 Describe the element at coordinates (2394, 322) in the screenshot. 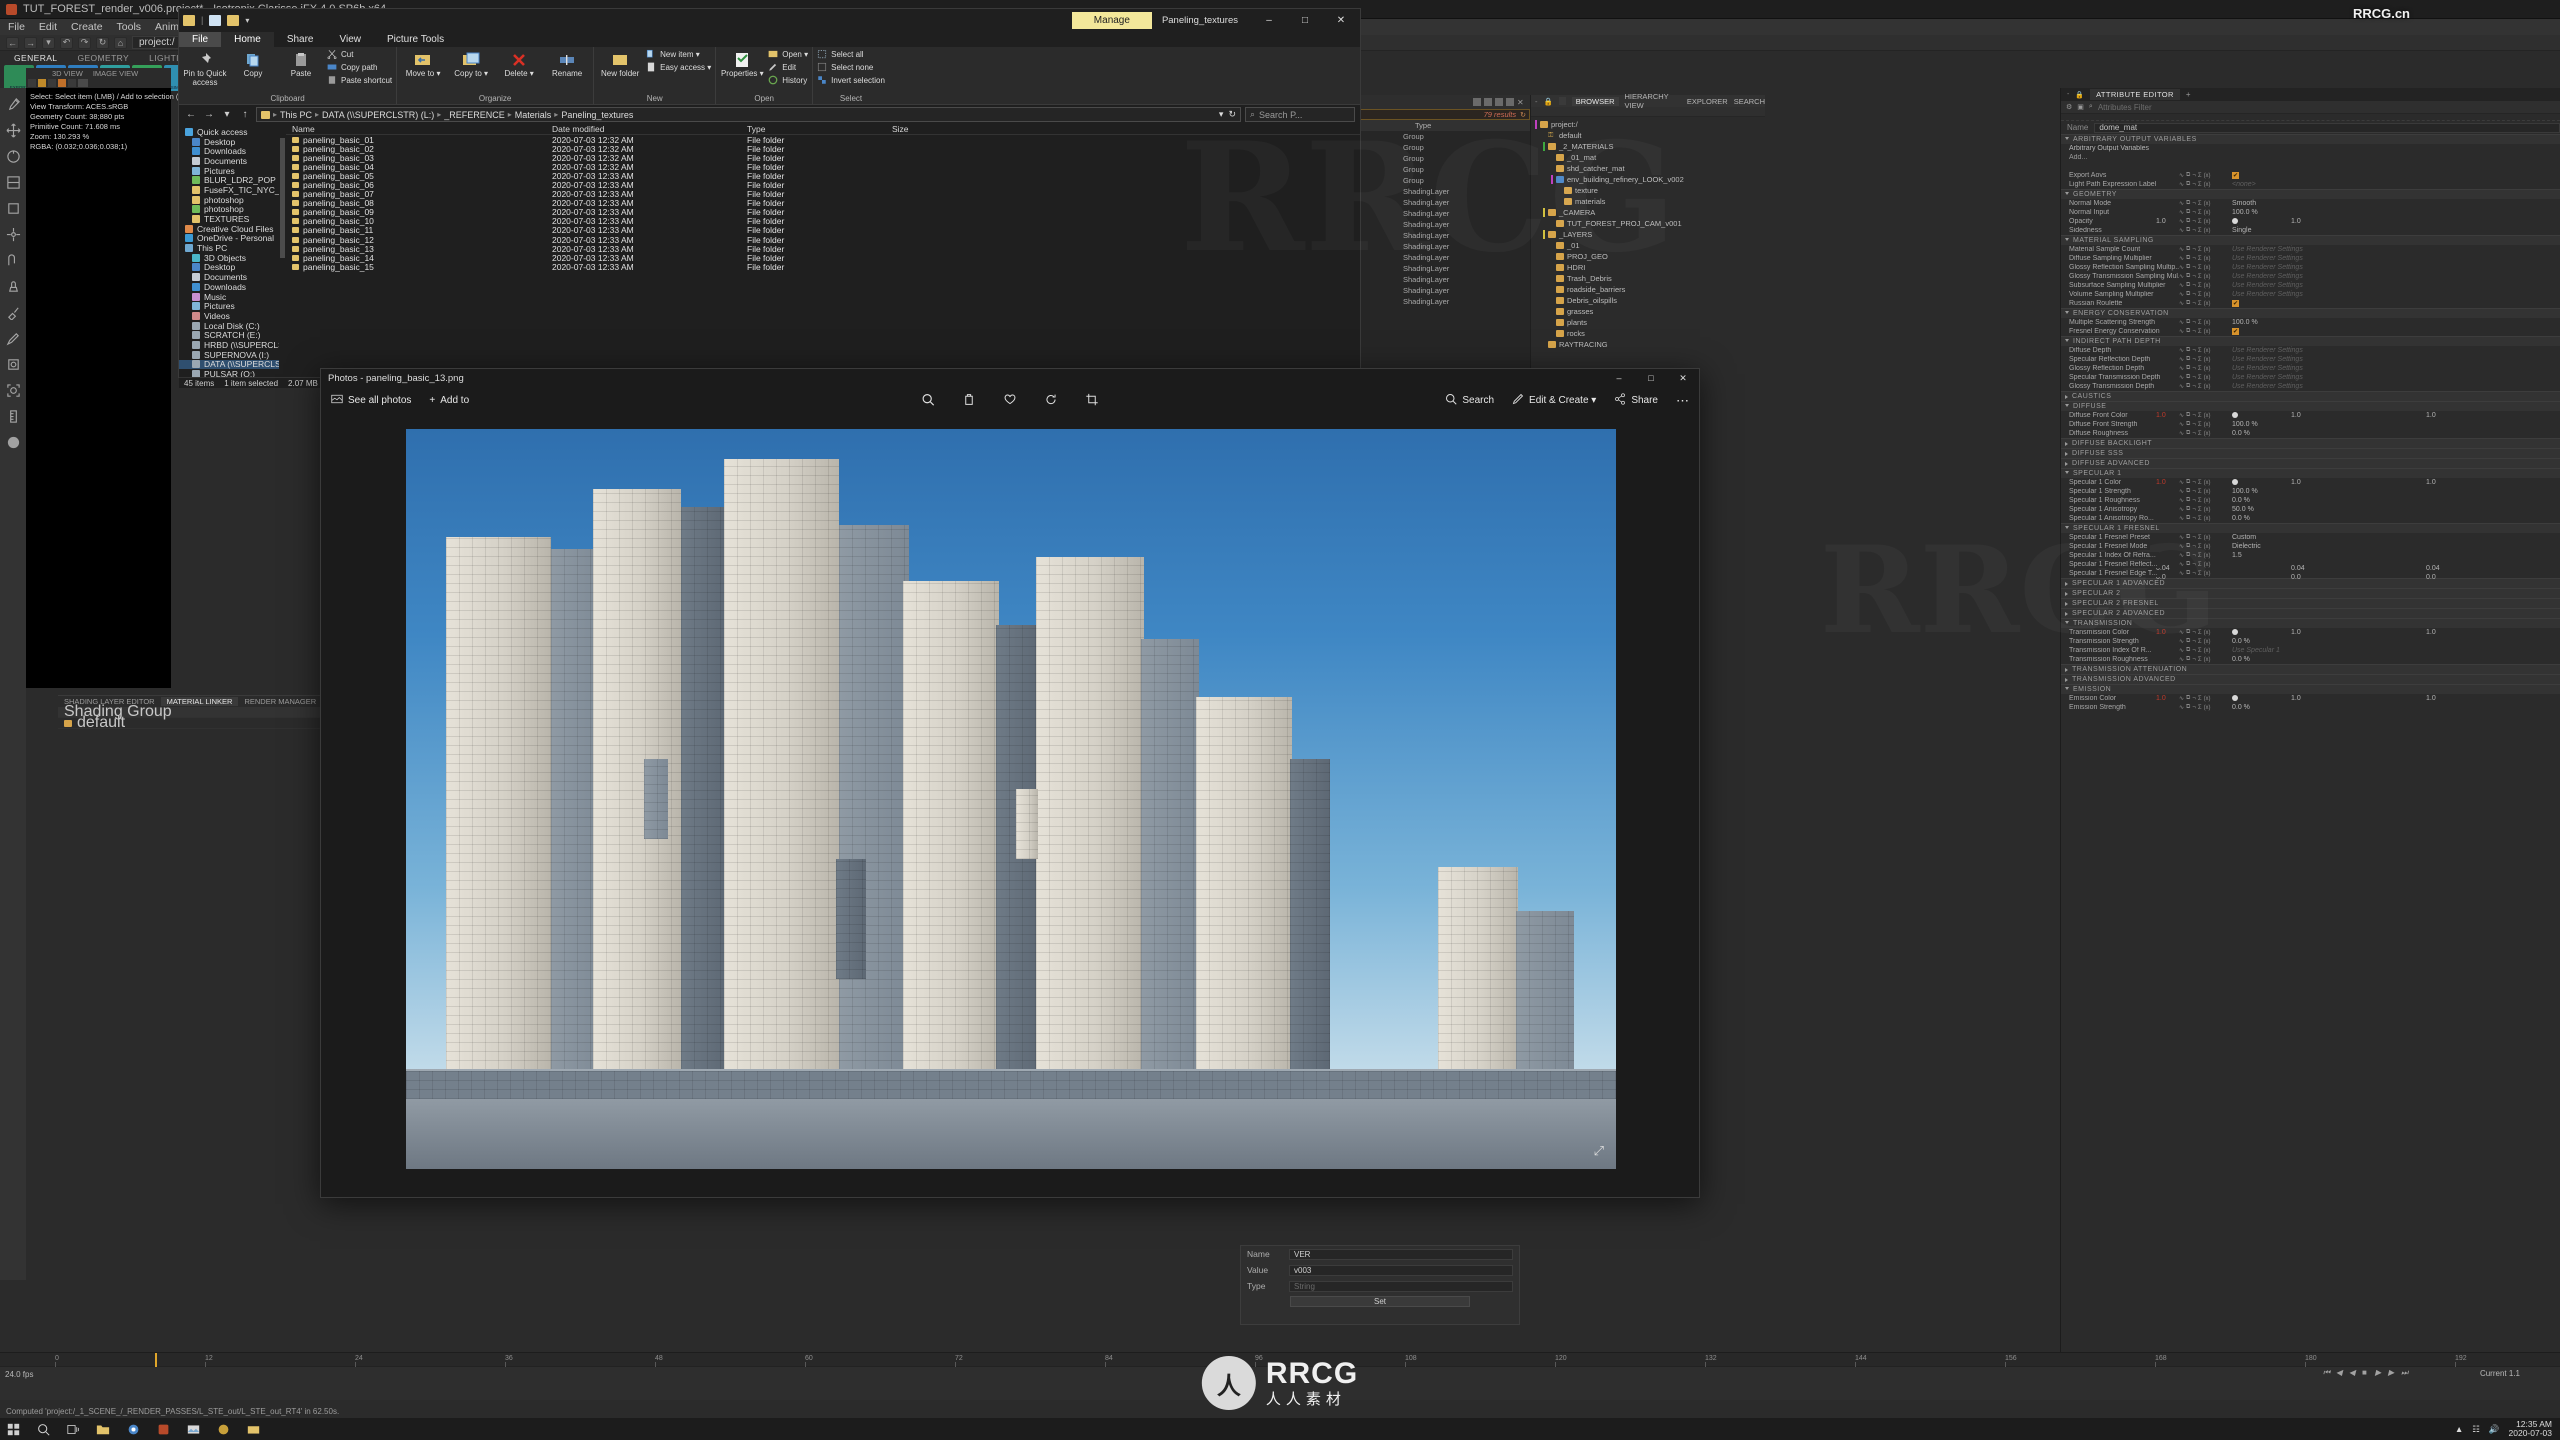

I see `attribute-value: 100.0 %` at that location.